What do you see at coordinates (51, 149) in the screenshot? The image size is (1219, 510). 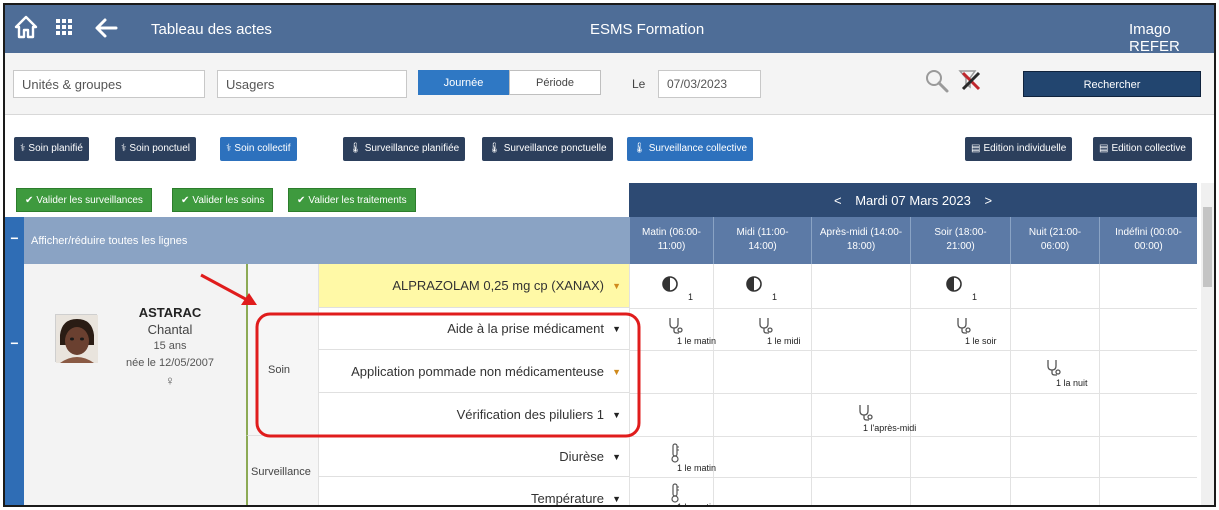 I see `soin-planifie-button: ⚕ Soin planifié` at bounding box center [51, 149].